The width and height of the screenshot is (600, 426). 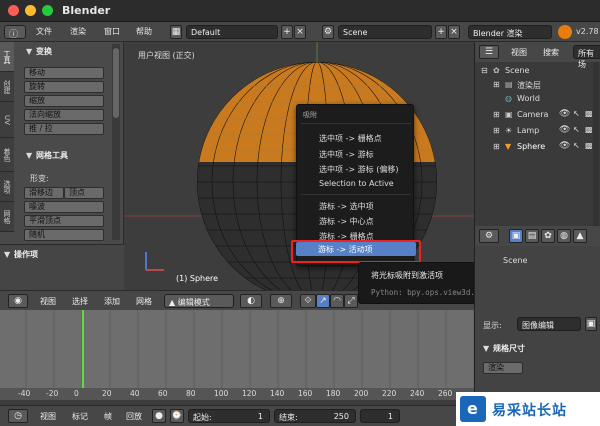 What do you see at coordinates (29, 51) in the screenshot?
I see `transform-collapse-icon: ▼` at bounding box center [29, 51].